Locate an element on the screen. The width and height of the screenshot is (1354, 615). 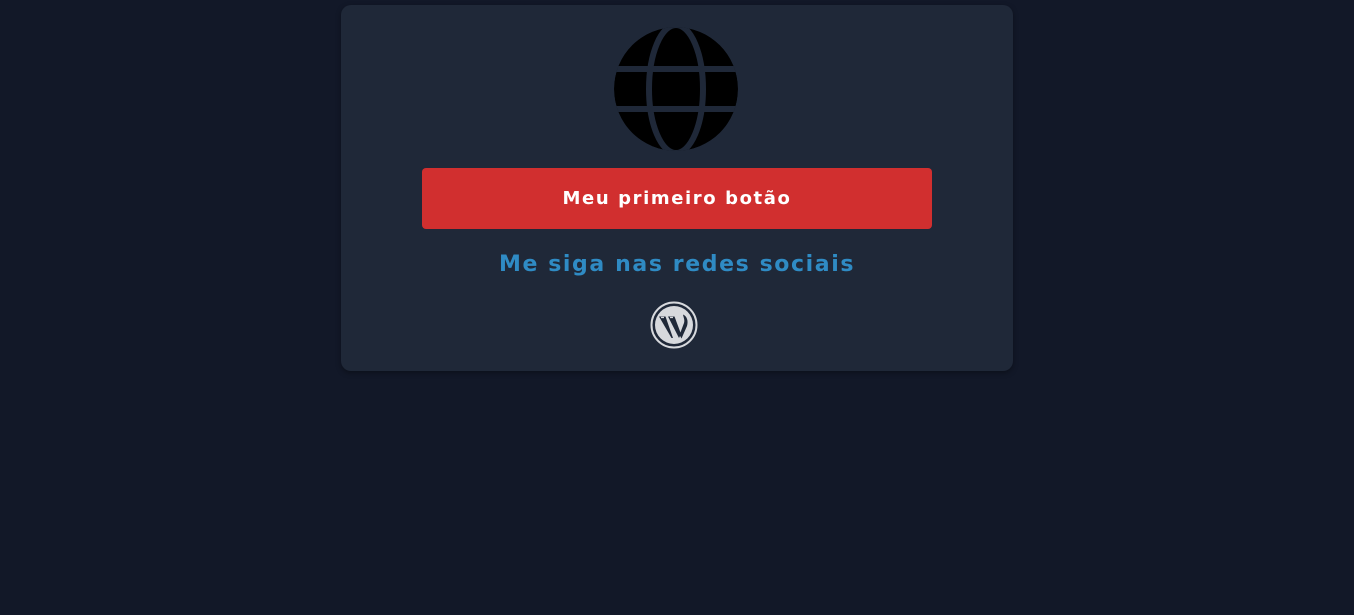
wordpress-link is located at coordinates (674, 325).